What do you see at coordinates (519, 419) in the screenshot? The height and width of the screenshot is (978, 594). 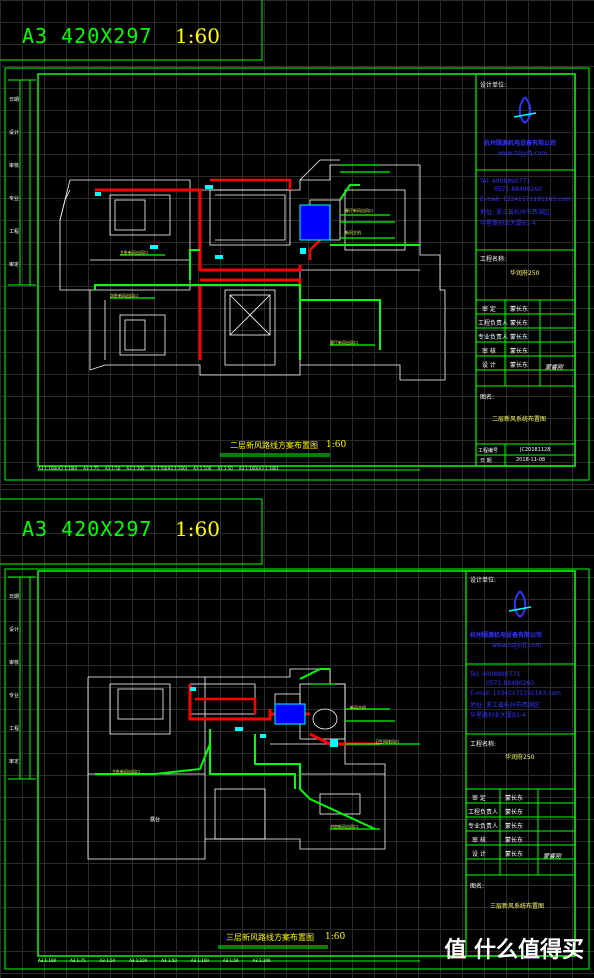 I see `drawing-name: 二层新风系统布置图` at bounding box center [519, 419].